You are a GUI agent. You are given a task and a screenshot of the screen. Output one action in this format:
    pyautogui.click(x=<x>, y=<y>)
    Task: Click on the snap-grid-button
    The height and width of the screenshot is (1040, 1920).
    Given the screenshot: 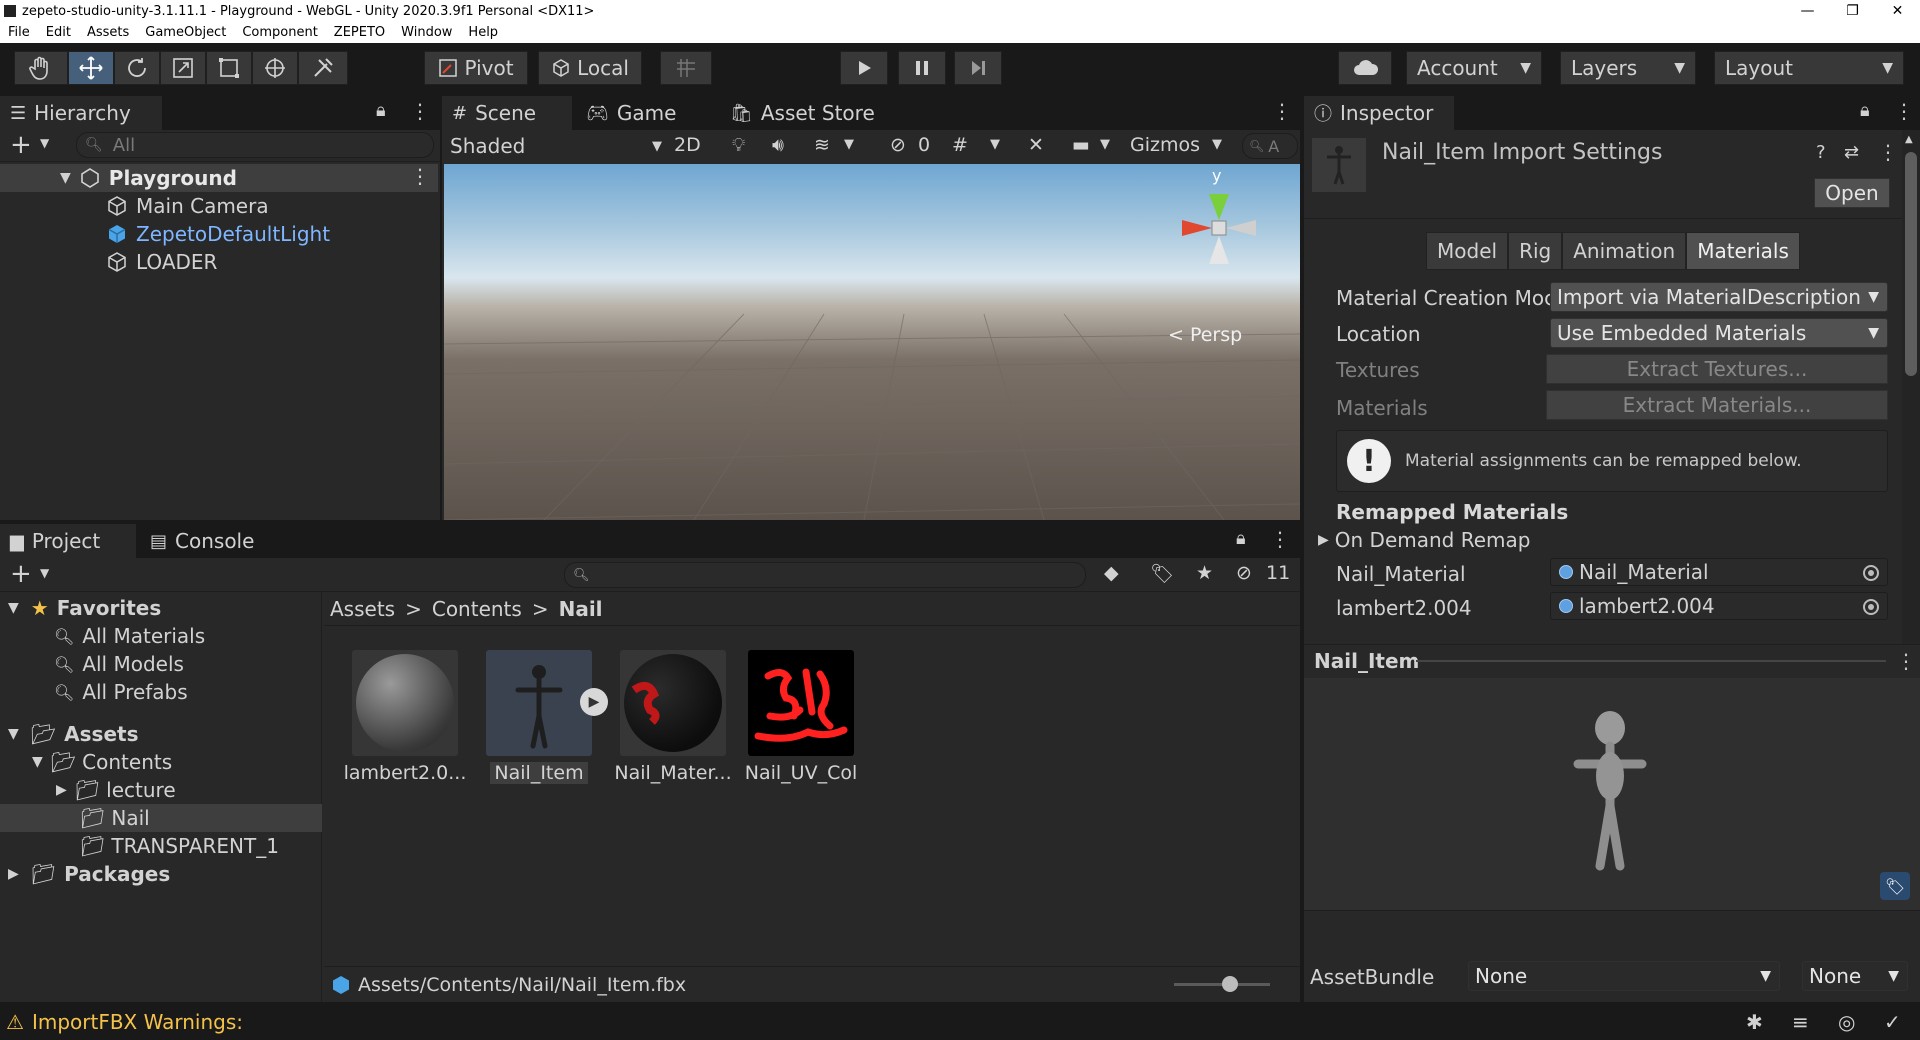 What is the action you would take?
    pyautogui.click(x=686, y=68)
    